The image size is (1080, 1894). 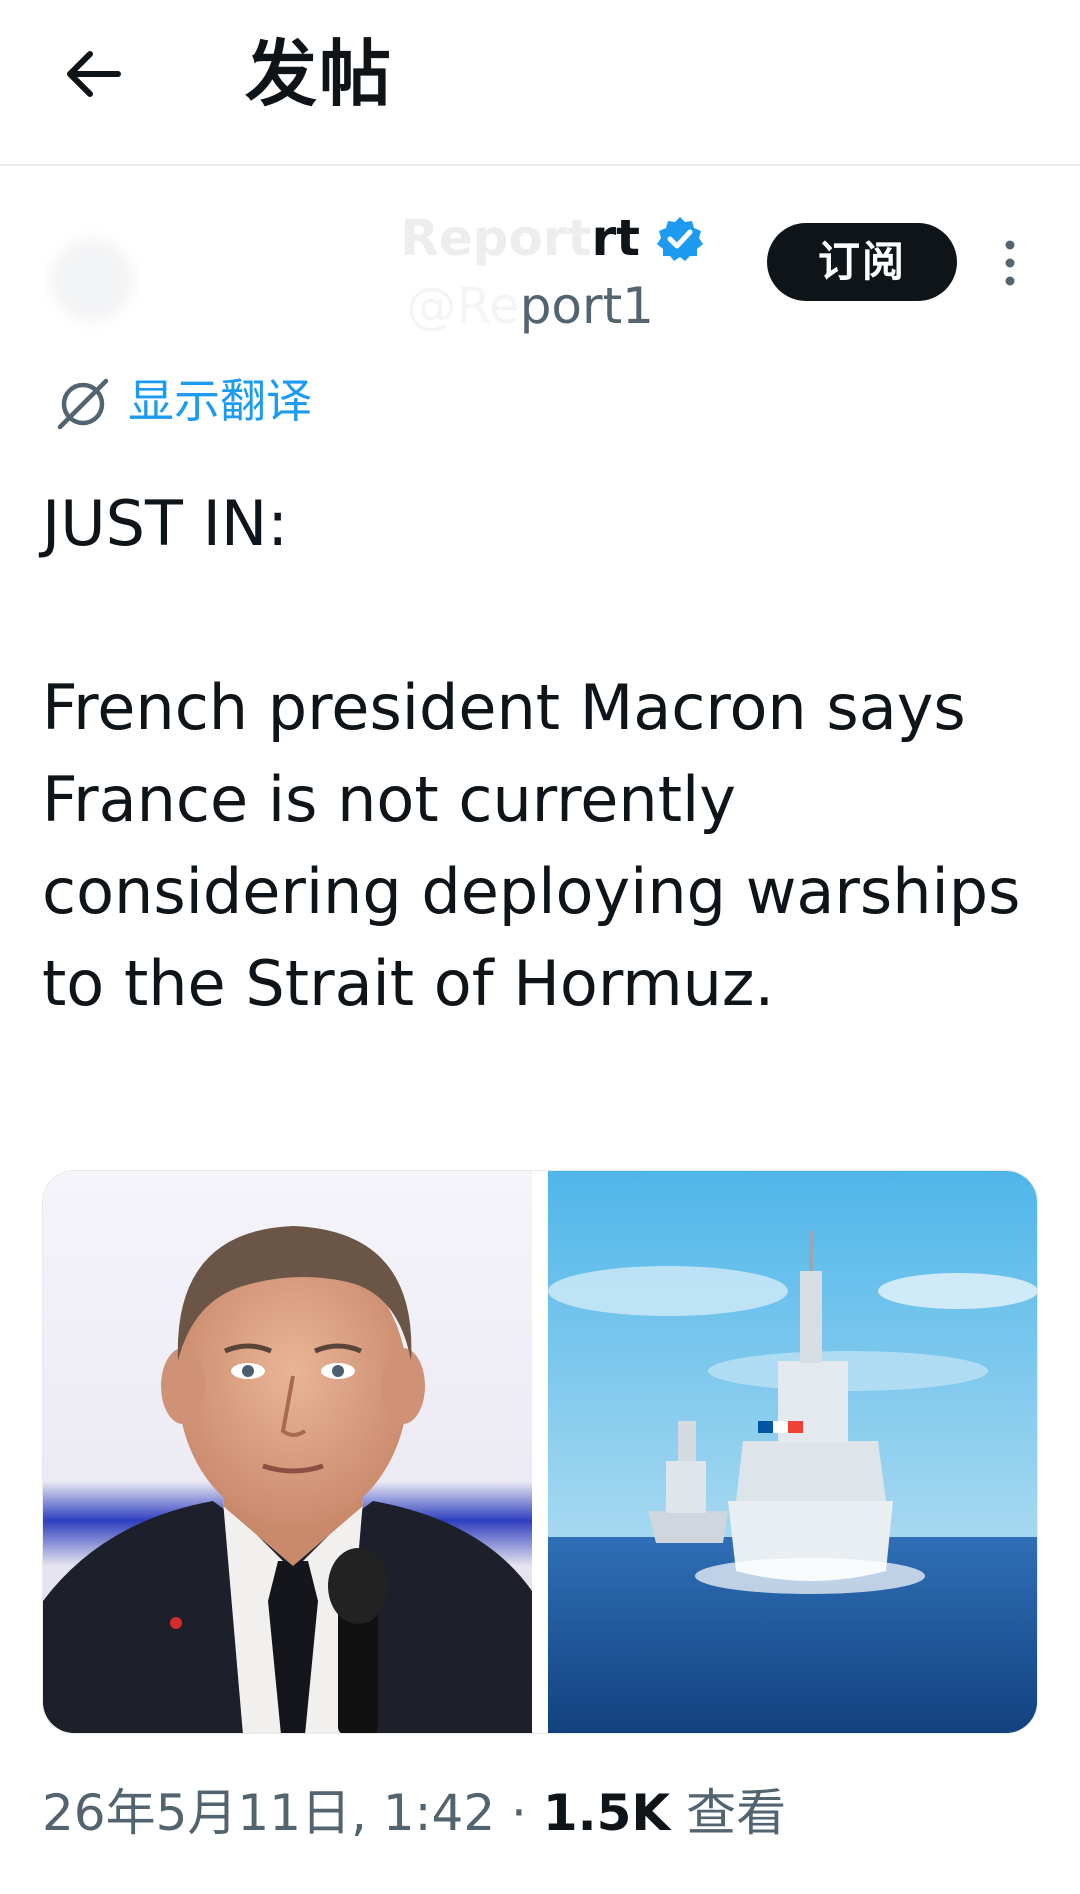 What do you see at coordinates (680, 239) in the screenshot?
I see `verified-badge-icon` at bounding box center [680, 239].